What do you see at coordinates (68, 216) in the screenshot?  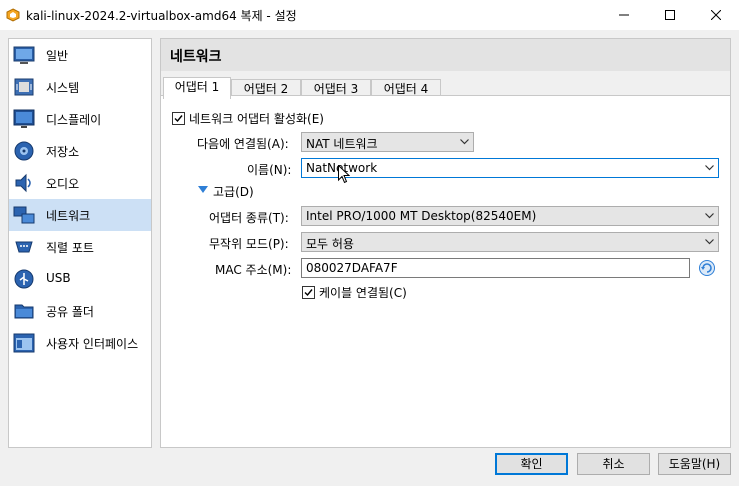 I see `sidebar-item-label: 네트워크` at bounding box center [68, 216].